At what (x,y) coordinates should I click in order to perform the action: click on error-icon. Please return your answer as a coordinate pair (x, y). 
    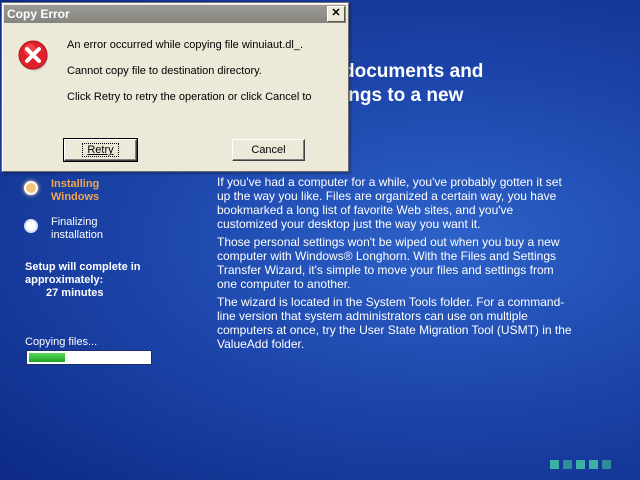
    Looking at the image, I should click on (33, 55).